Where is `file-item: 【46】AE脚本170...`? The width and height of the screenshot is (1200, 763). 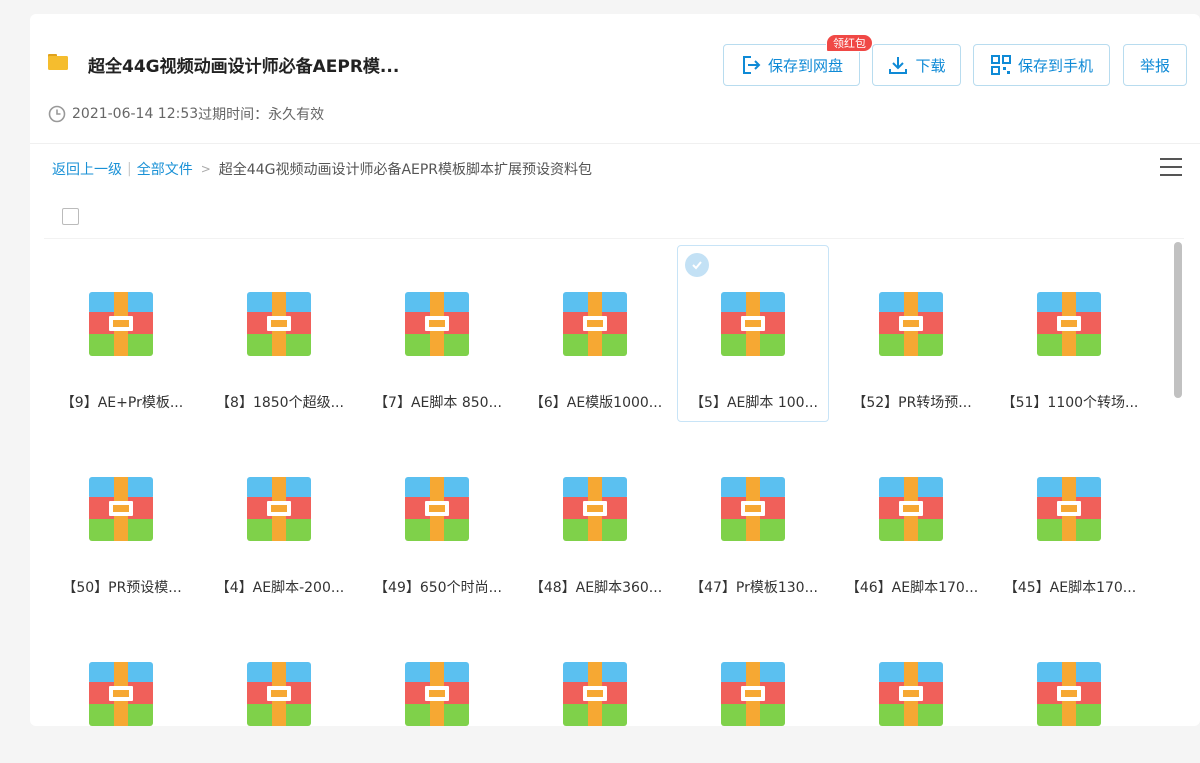
file-item: 【46】AE脚本170... is located at coordinates (911, 518).